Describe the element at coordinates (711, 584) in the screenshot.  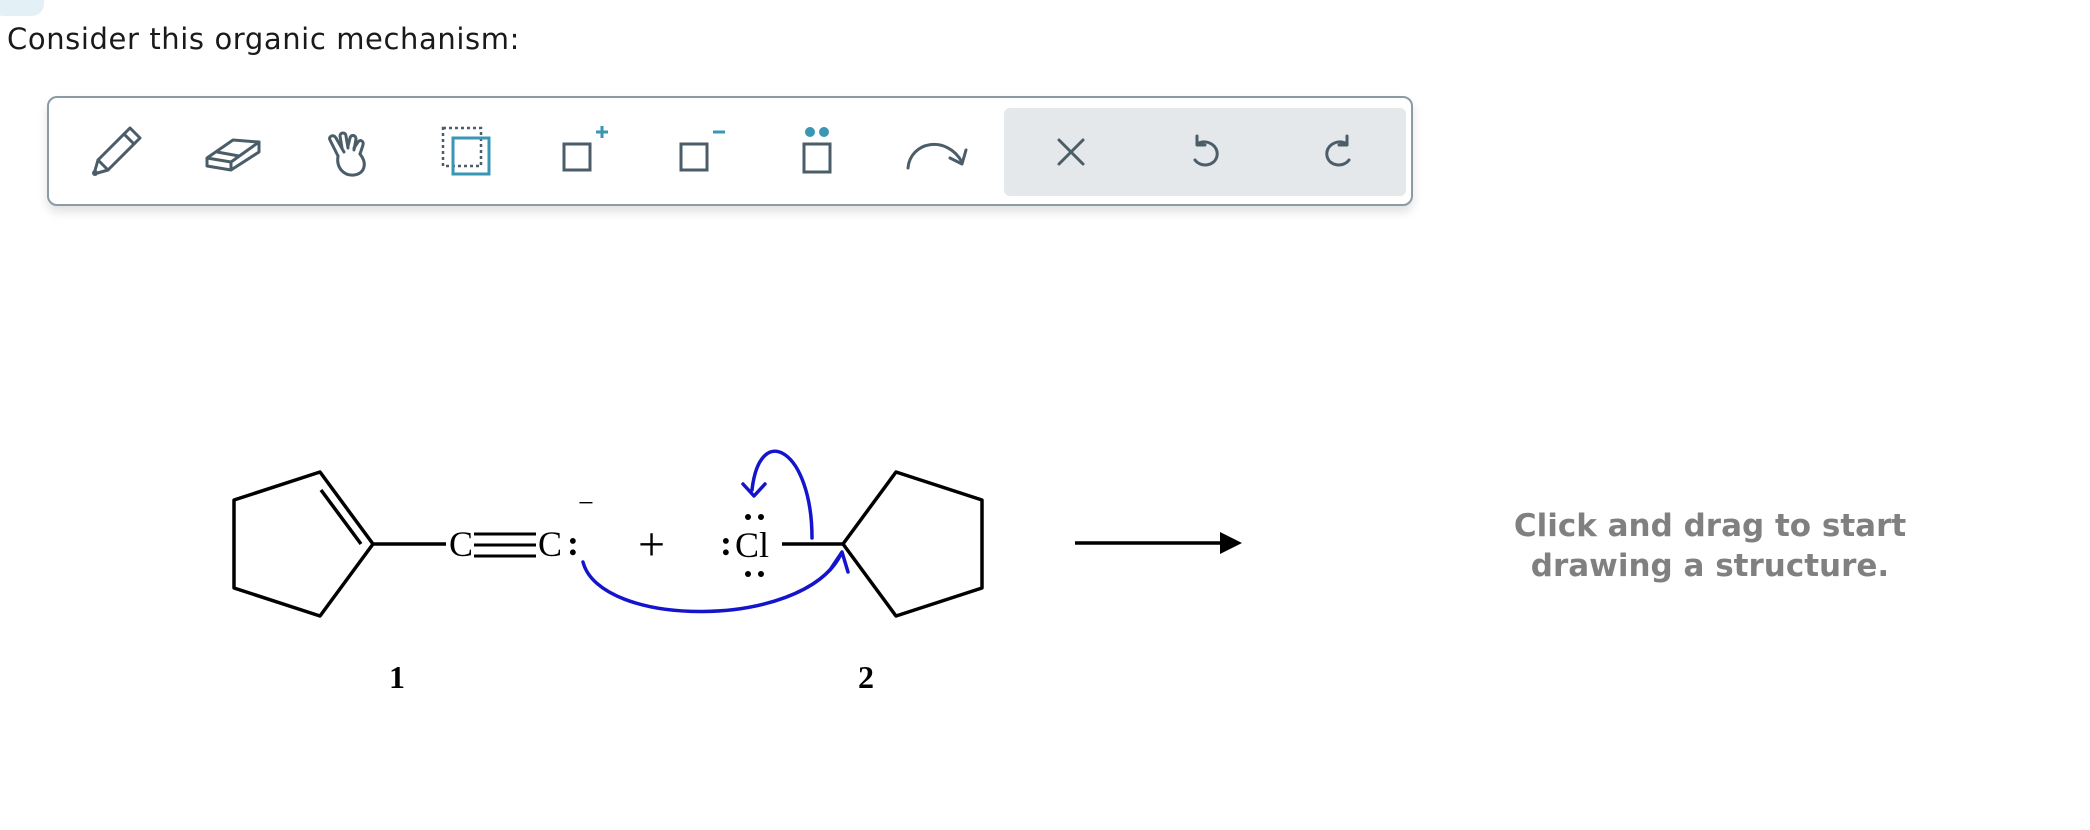
I see `curved-arrow-attack` at that location.